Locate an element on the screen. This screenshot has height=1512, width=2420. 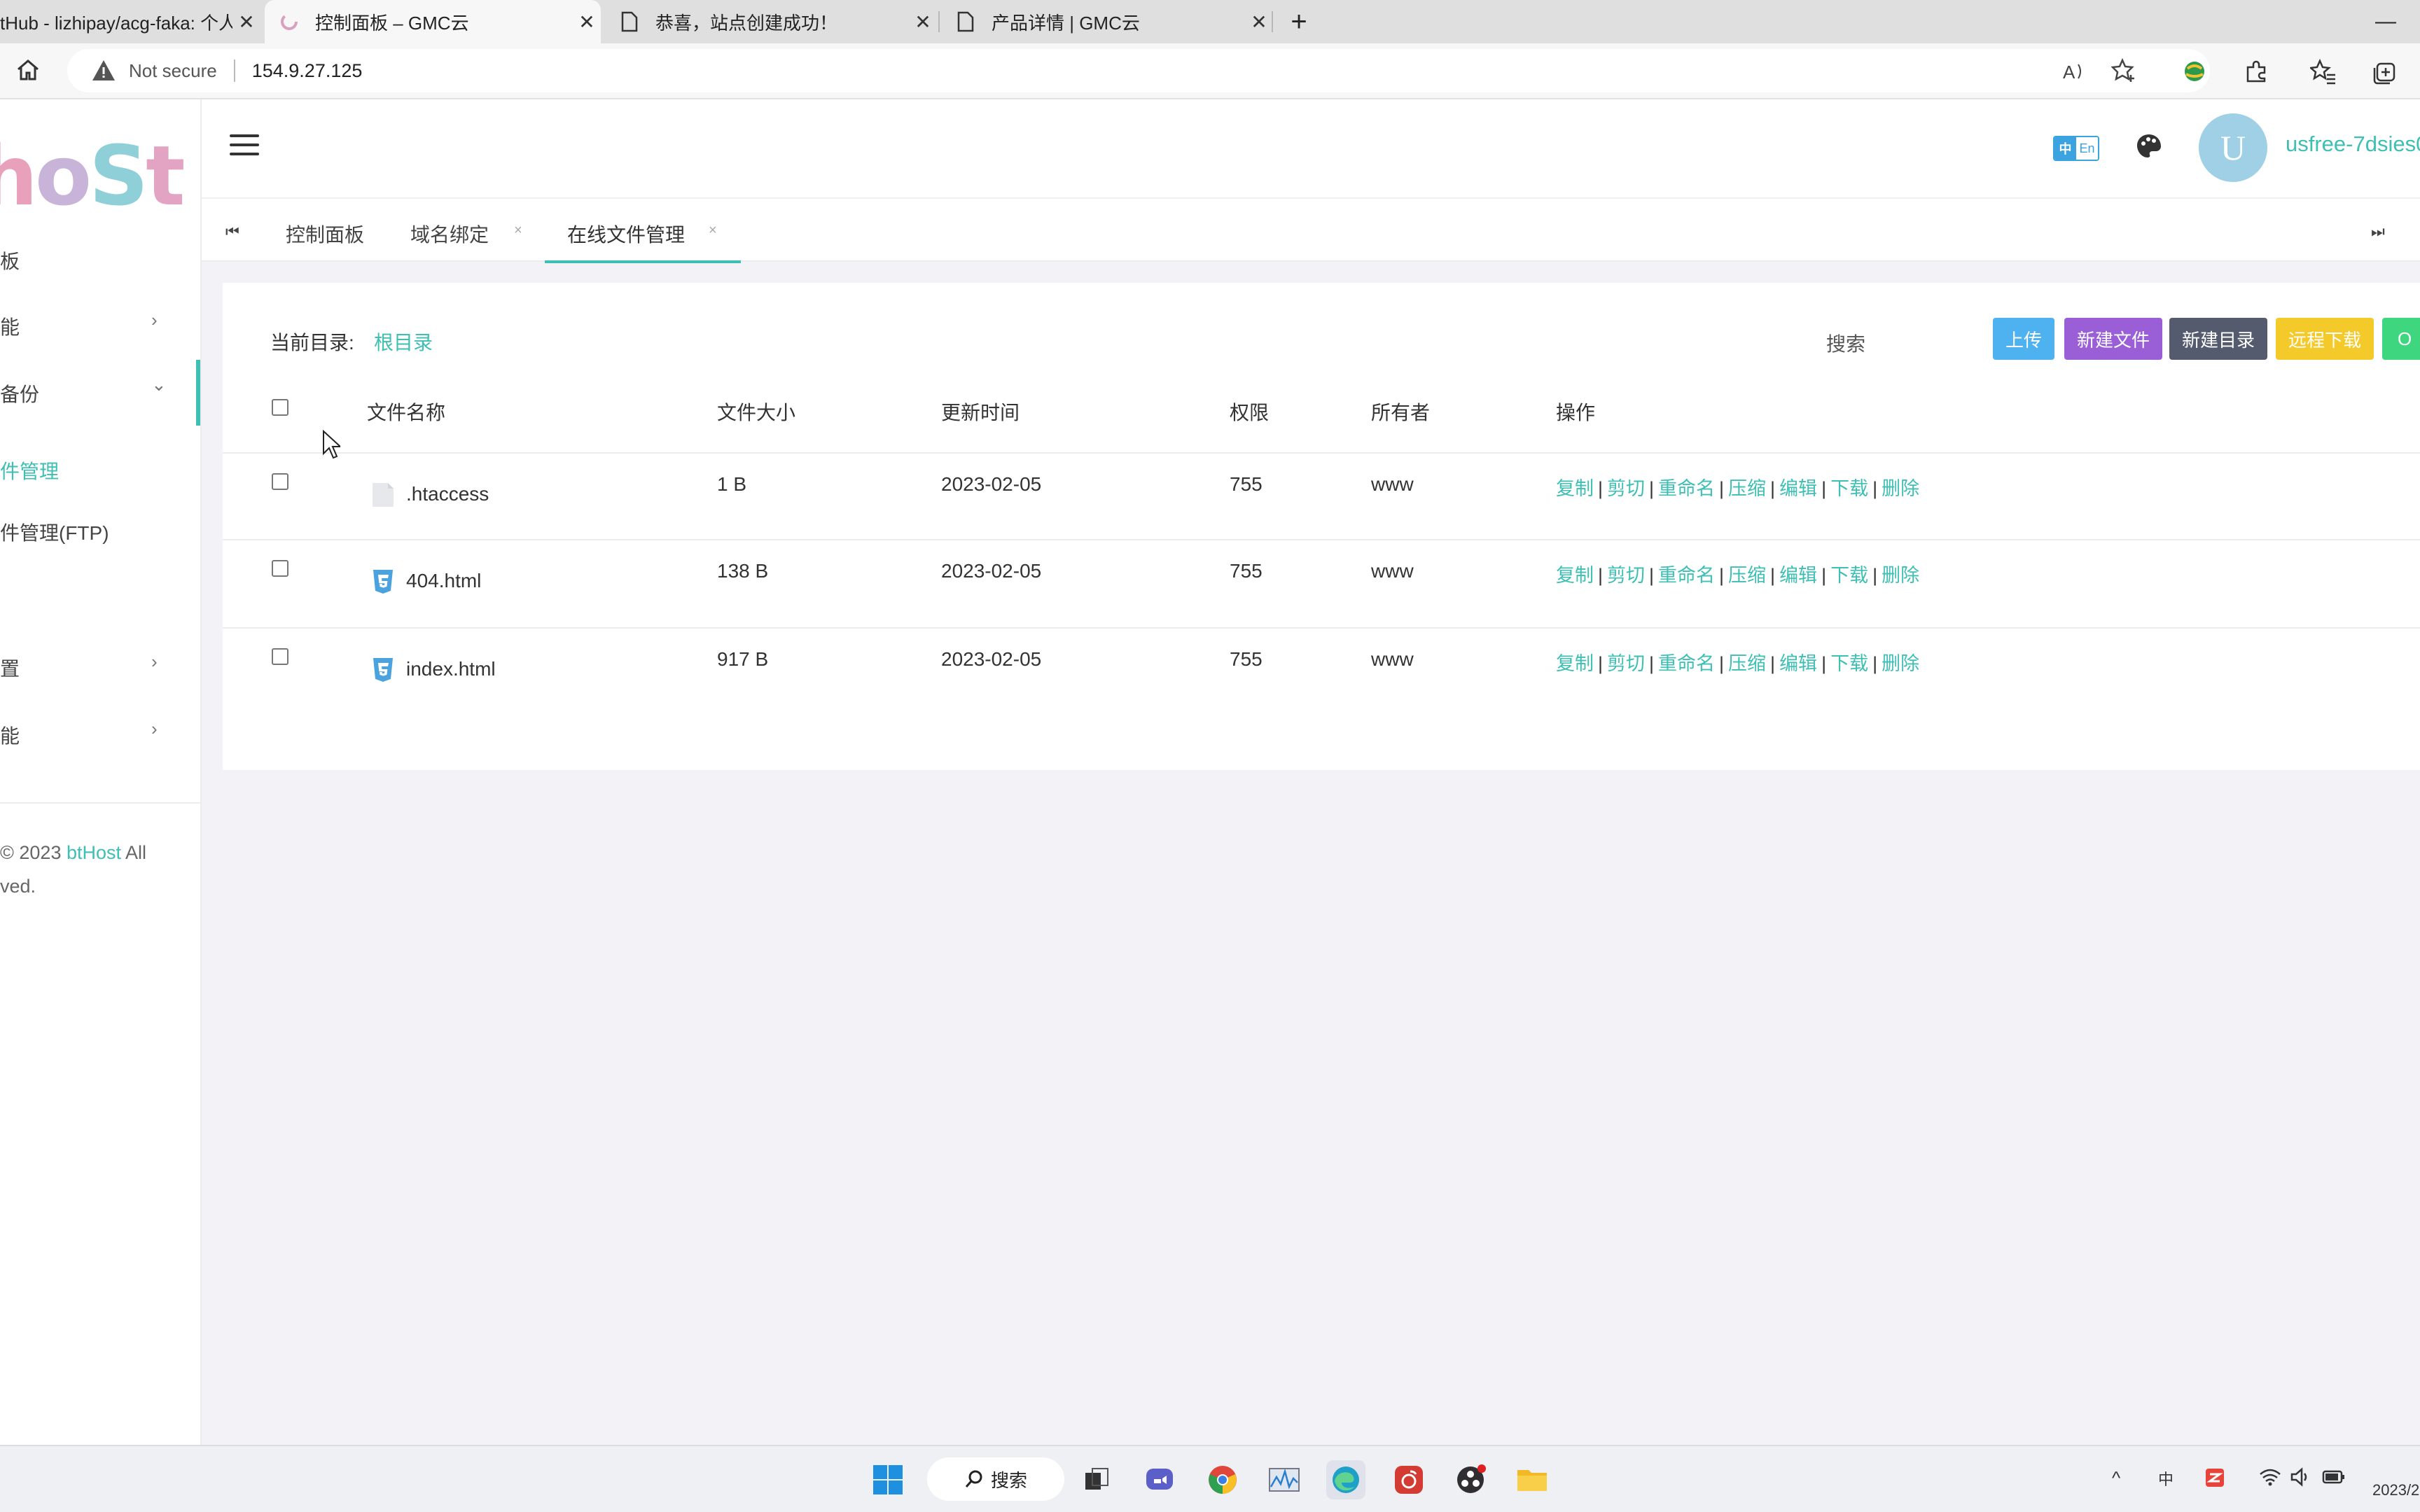
chat-icon is located at coordinates (1159, 1479).